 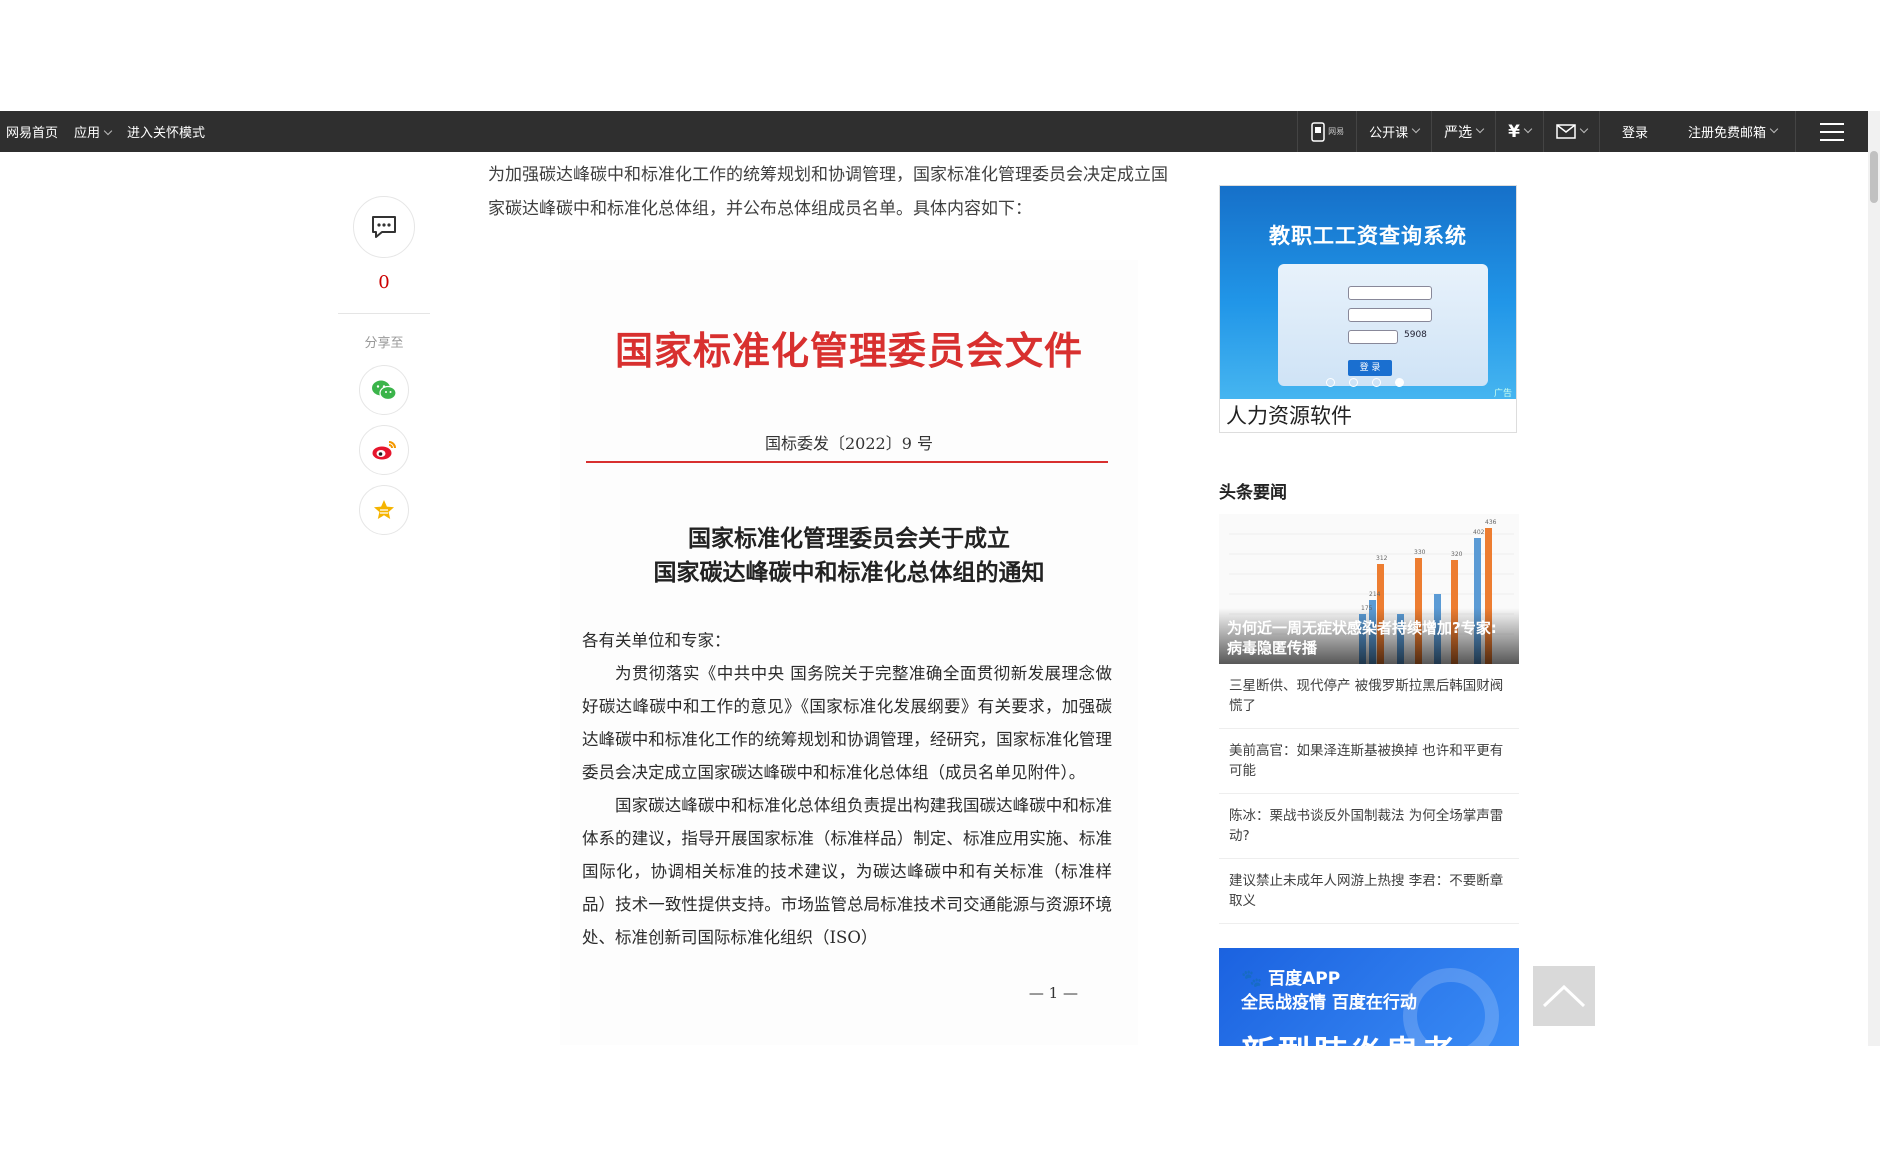 What do you see at coordinates (1289, 415) in the screenshot?
I see `ad-caption: 人力资源软件` at bounding box center [1289, 415].